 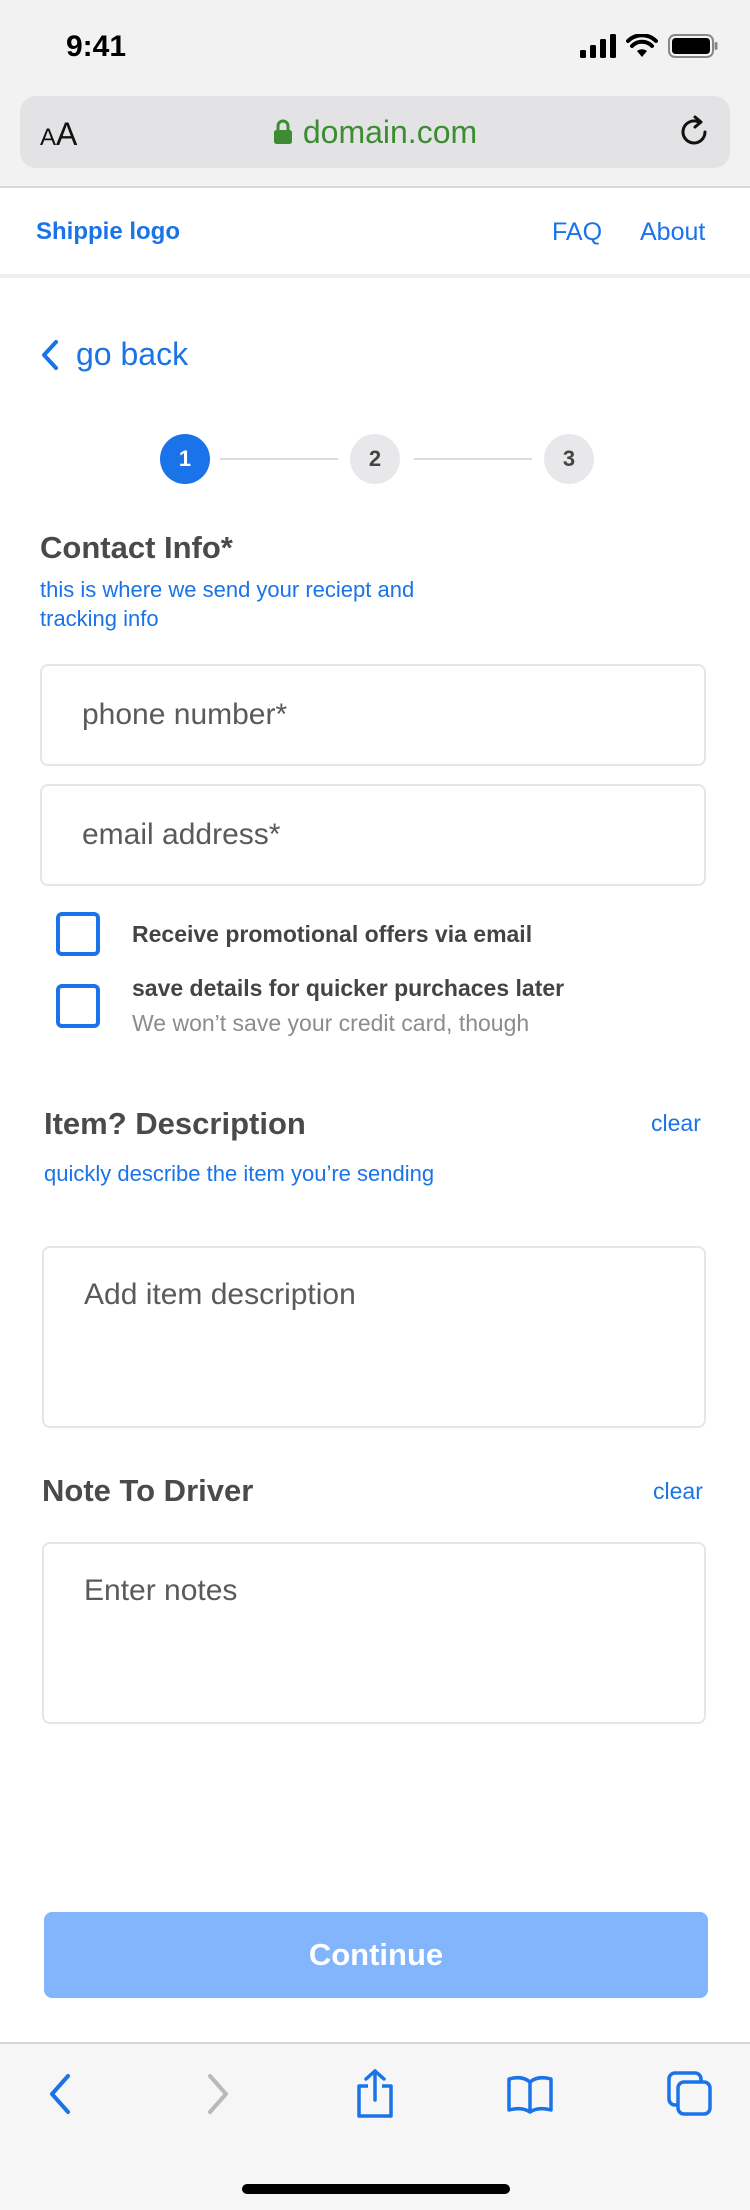 What do you see at coordinates (375, 233) in the screenshot?
I see `app-header: Shippie logo FAQ About` at bounding box center [375, 233].